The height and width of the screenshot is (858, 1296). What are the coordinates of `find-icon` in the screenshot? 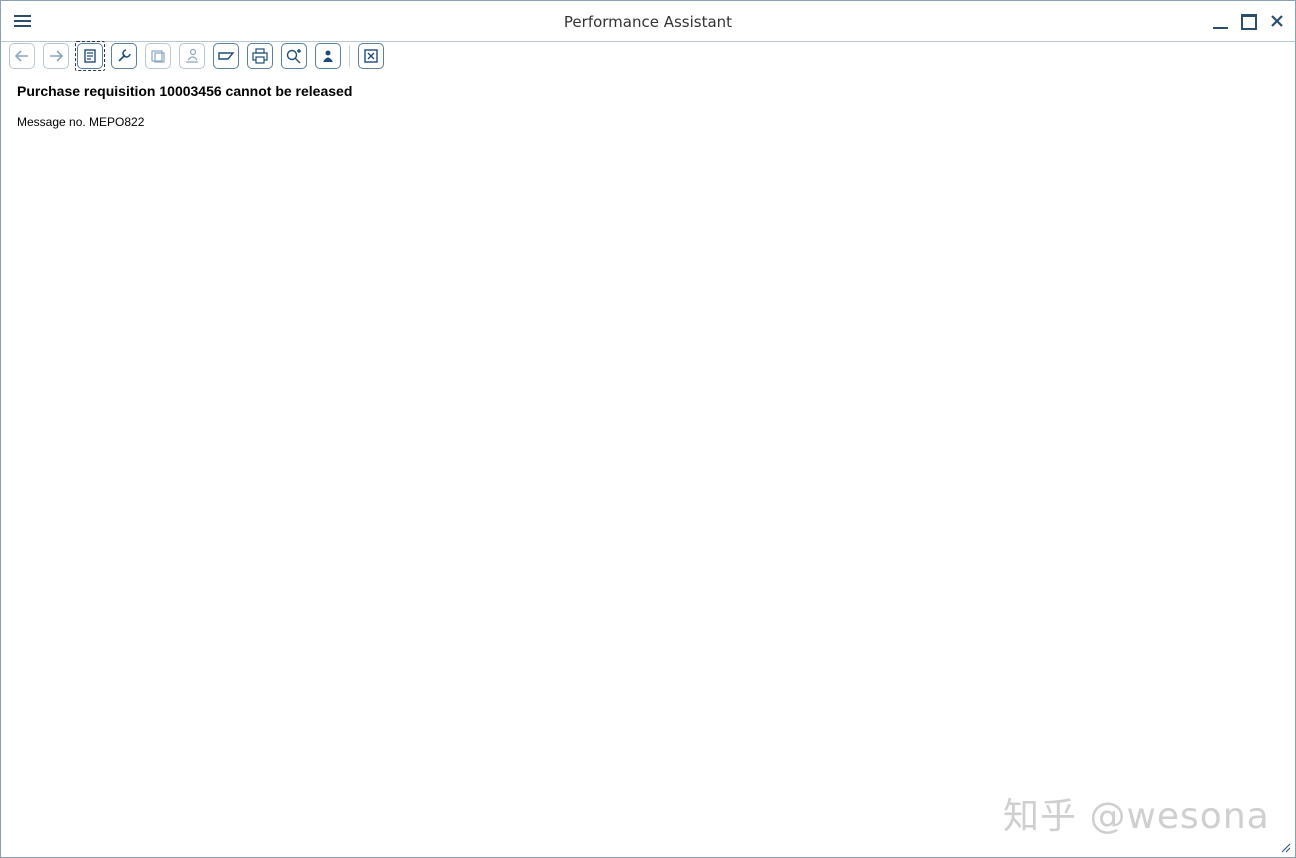 It's located at (293, 56).